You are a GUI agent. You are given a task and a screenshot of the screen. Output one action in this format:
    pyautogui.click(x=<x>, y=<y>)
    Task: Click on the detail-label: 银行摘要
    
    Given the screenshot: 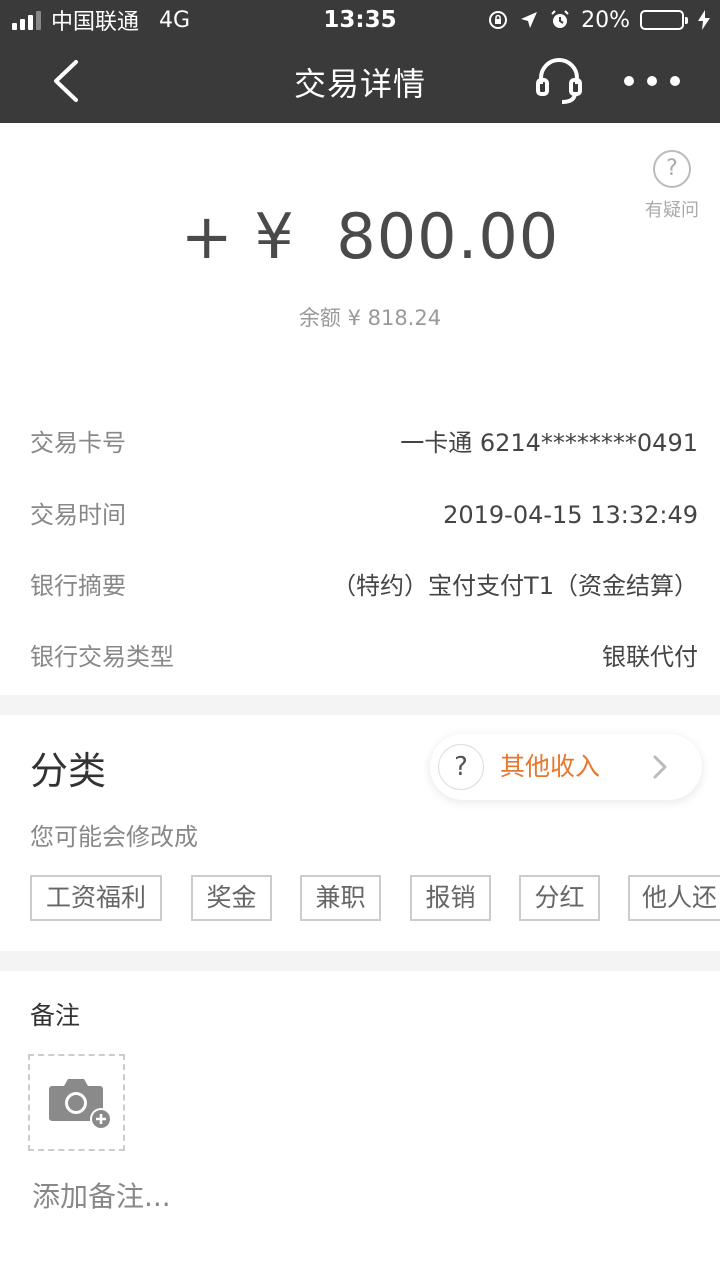 What is the action you would take?
    pyautogui.click(x=78, y=586)
    